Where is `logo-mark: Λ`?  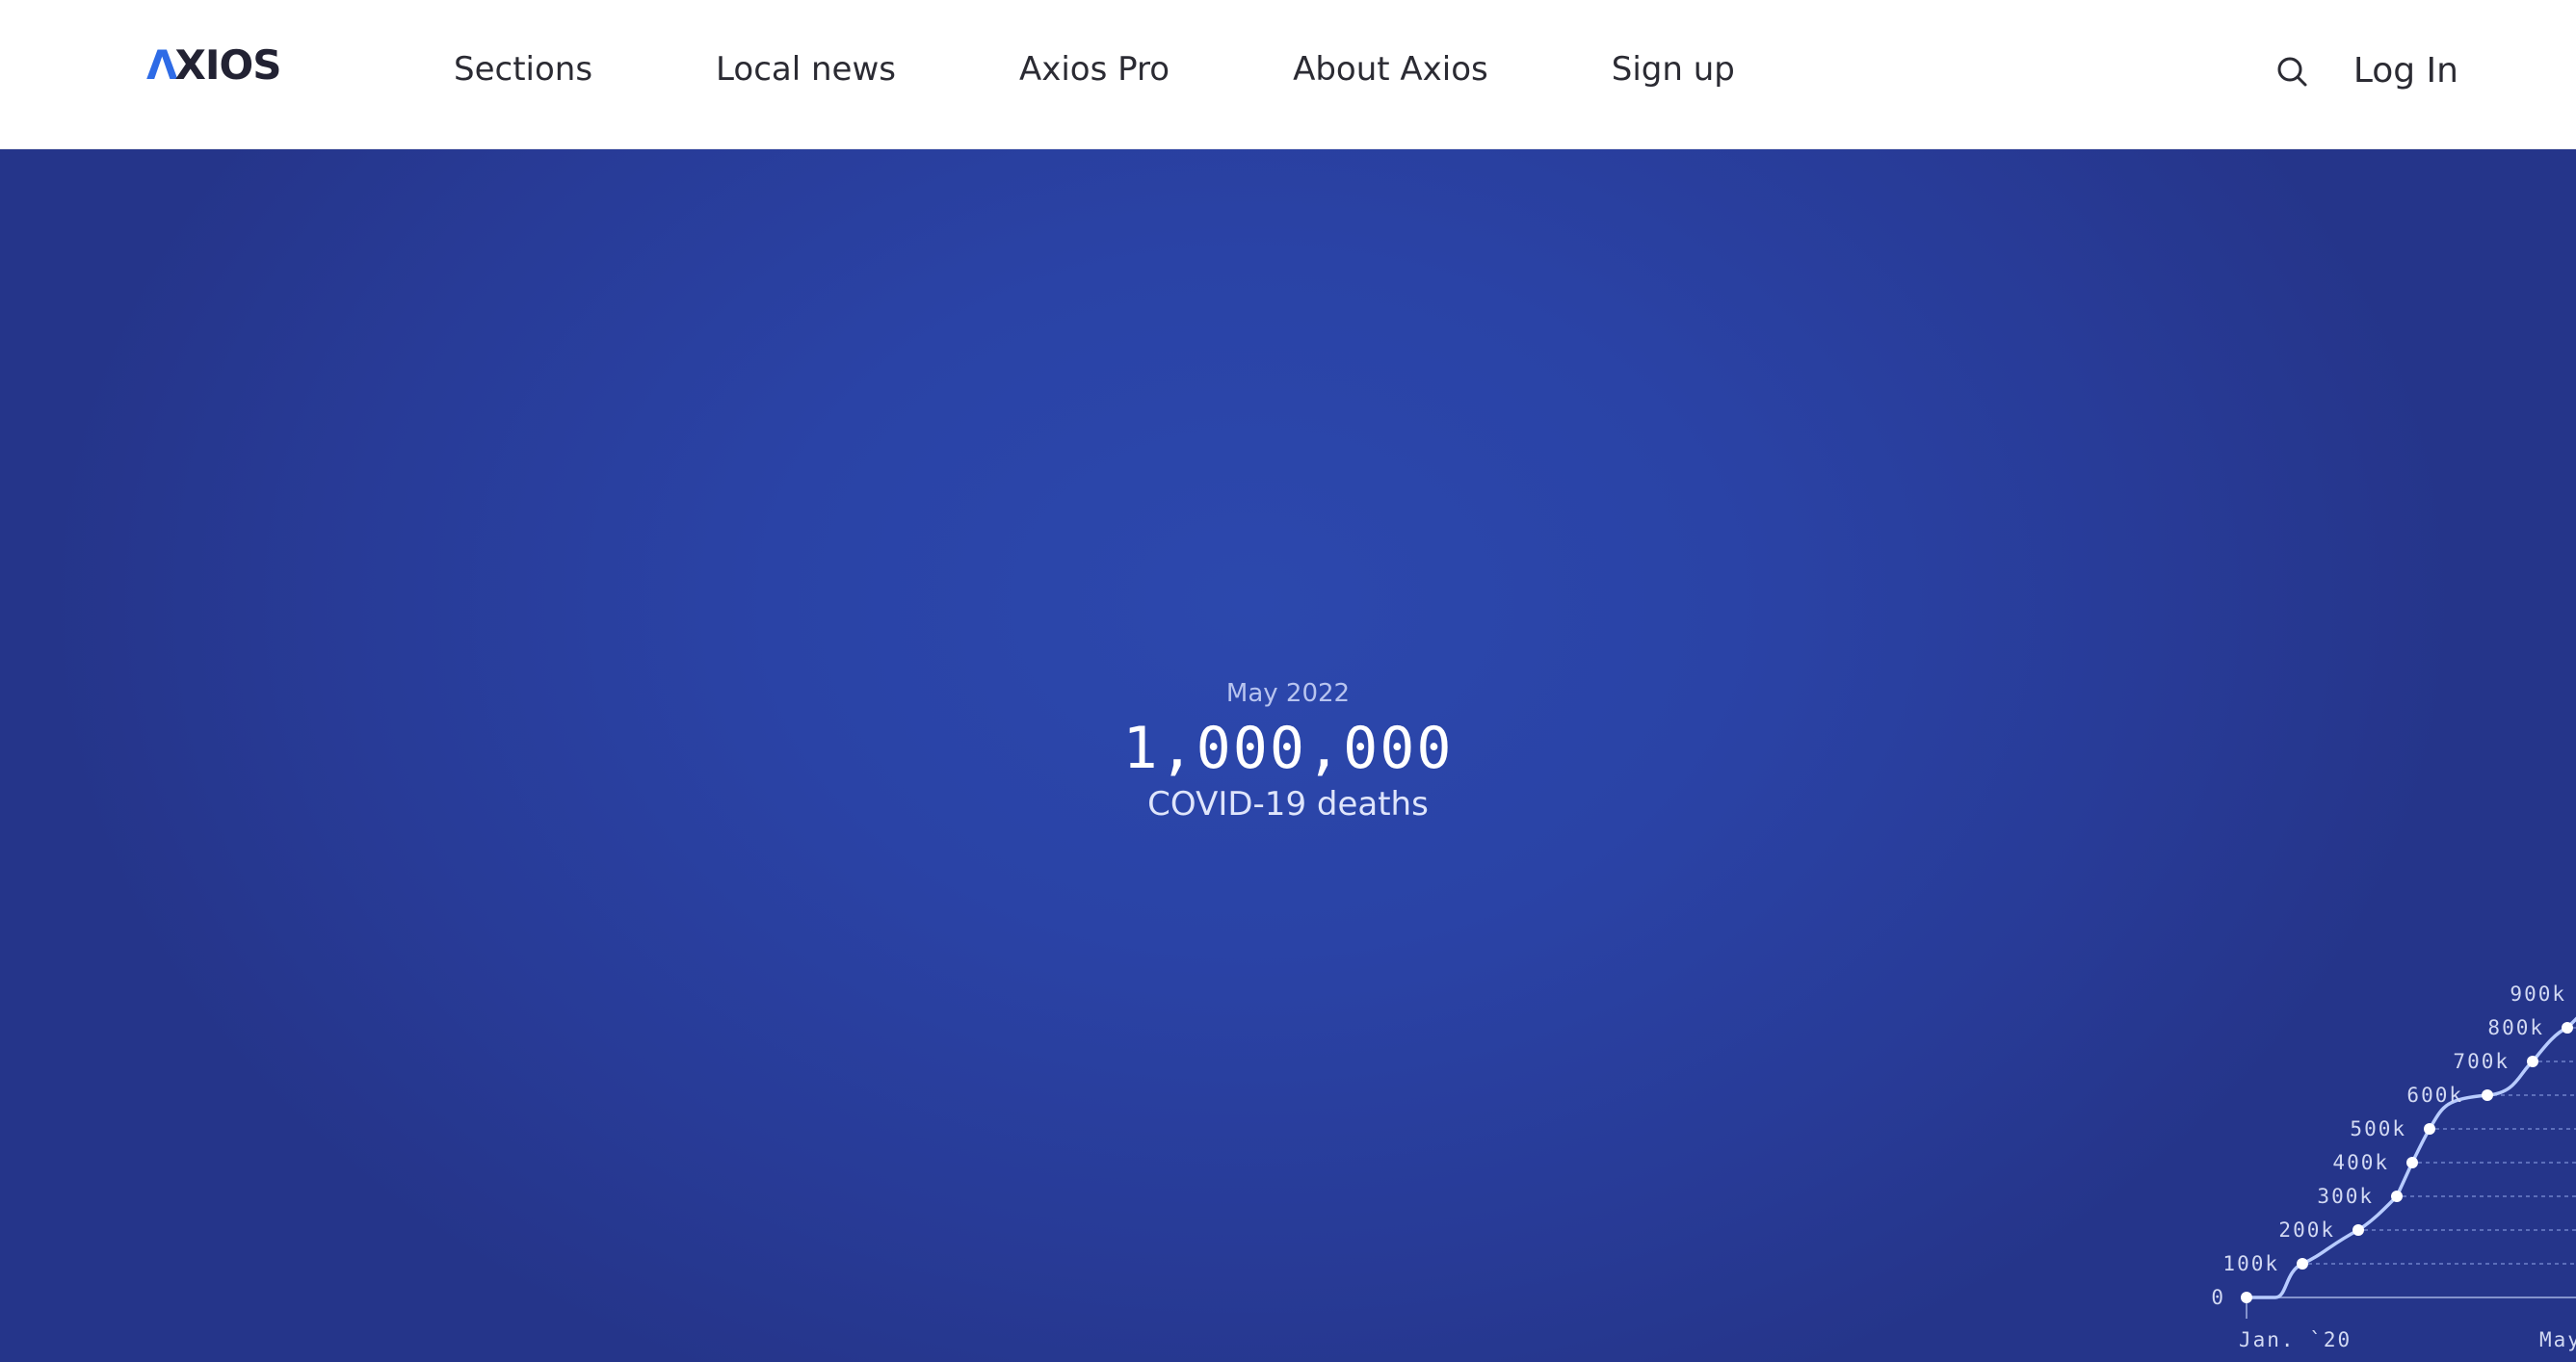 logo-mark: Λ is located at coordinates (162, 64).